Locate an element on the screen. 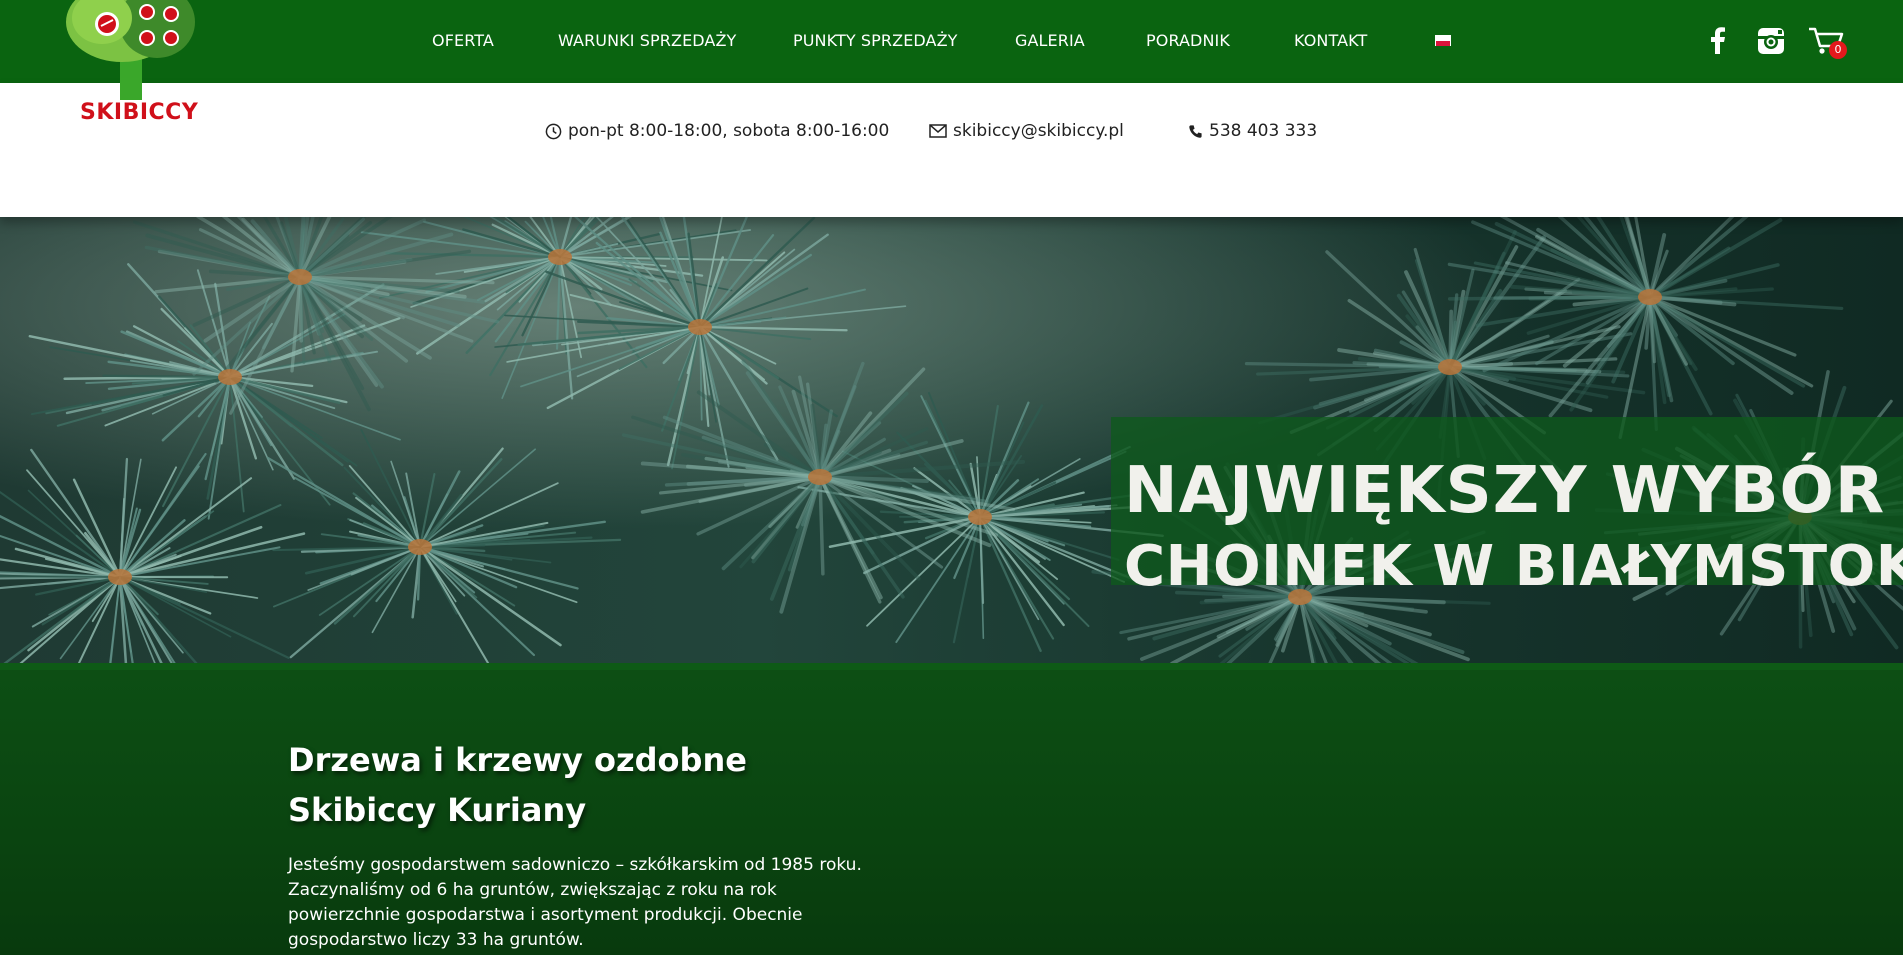 This screenshot has width=1903, height=955. cart-count-badge: 0 is located at coordinates (1838, 50).